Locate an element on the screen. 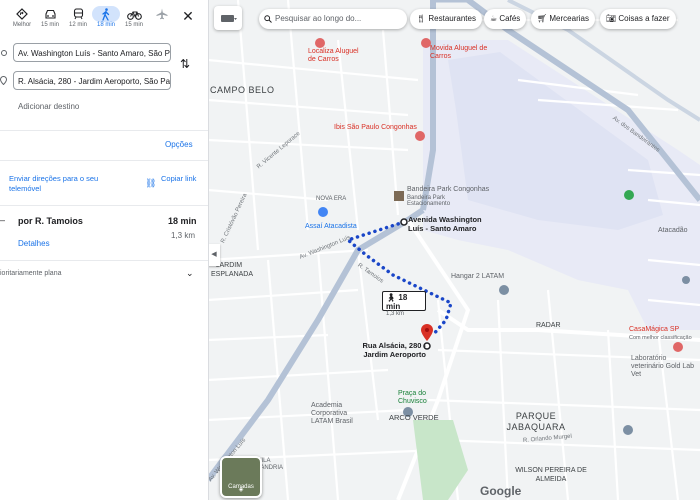  label-praca-chuvisco: Praça do Chuvisco is located at coordinates (420, 398).